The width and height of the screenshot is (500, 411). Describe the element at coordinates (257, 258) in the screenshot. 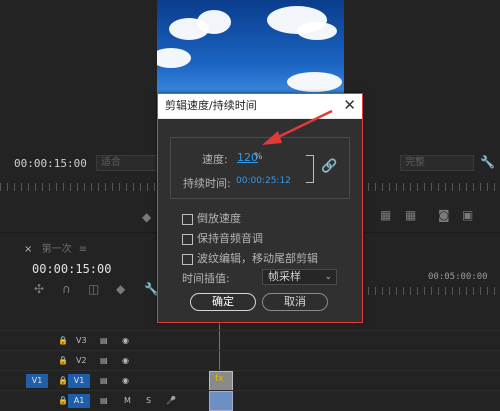

I see `checkbox-label: 波纹编辑，移动尾部剪辑` at that location.